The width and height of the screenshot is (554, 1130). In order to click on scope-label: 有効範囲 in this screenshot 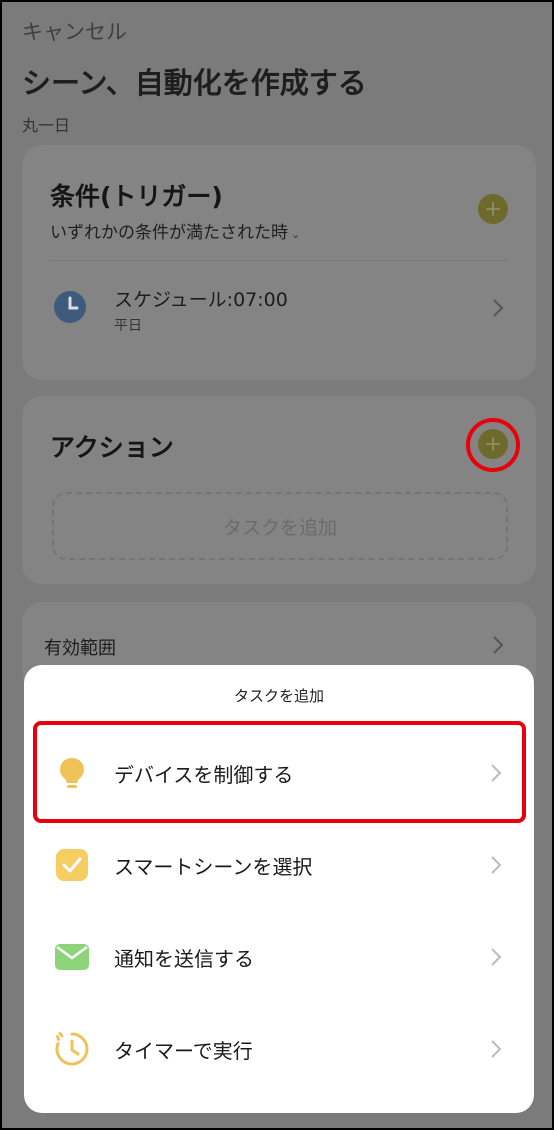, I will do `click(80, 648)`.